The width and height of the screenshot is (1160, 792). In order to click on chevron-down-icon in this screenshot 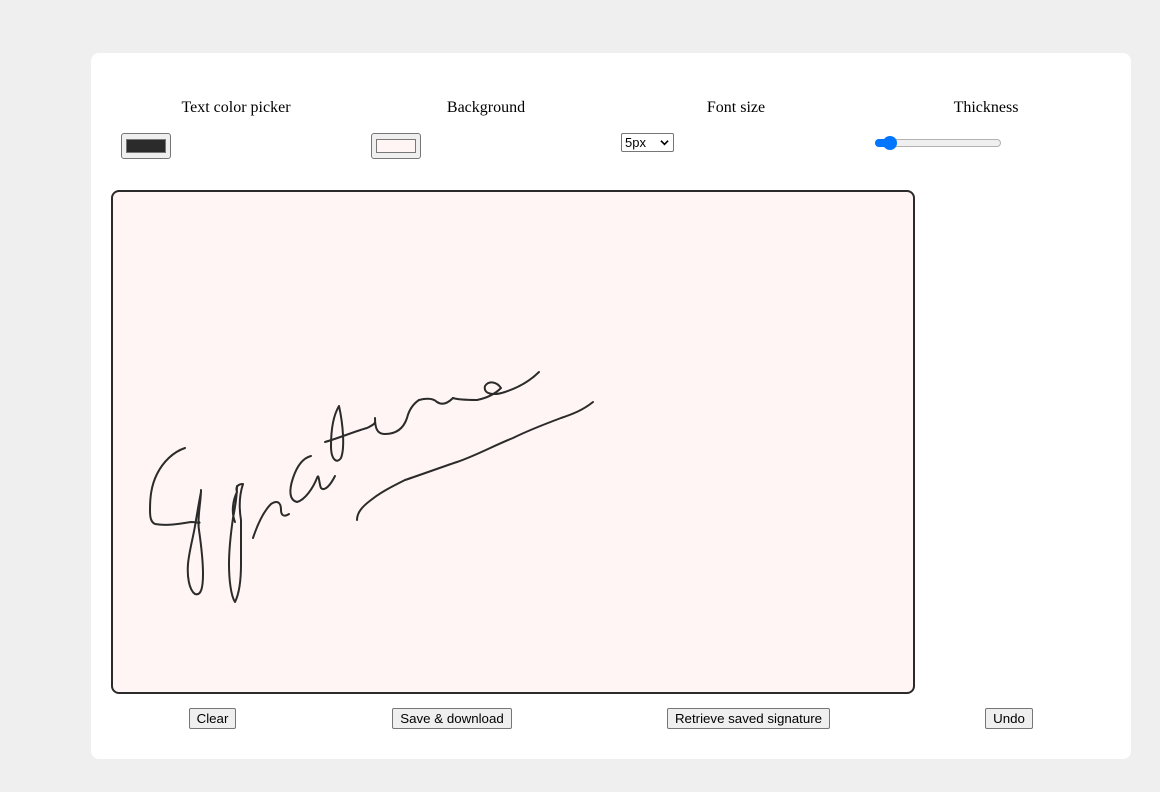, I will do `click(664, 143)`.